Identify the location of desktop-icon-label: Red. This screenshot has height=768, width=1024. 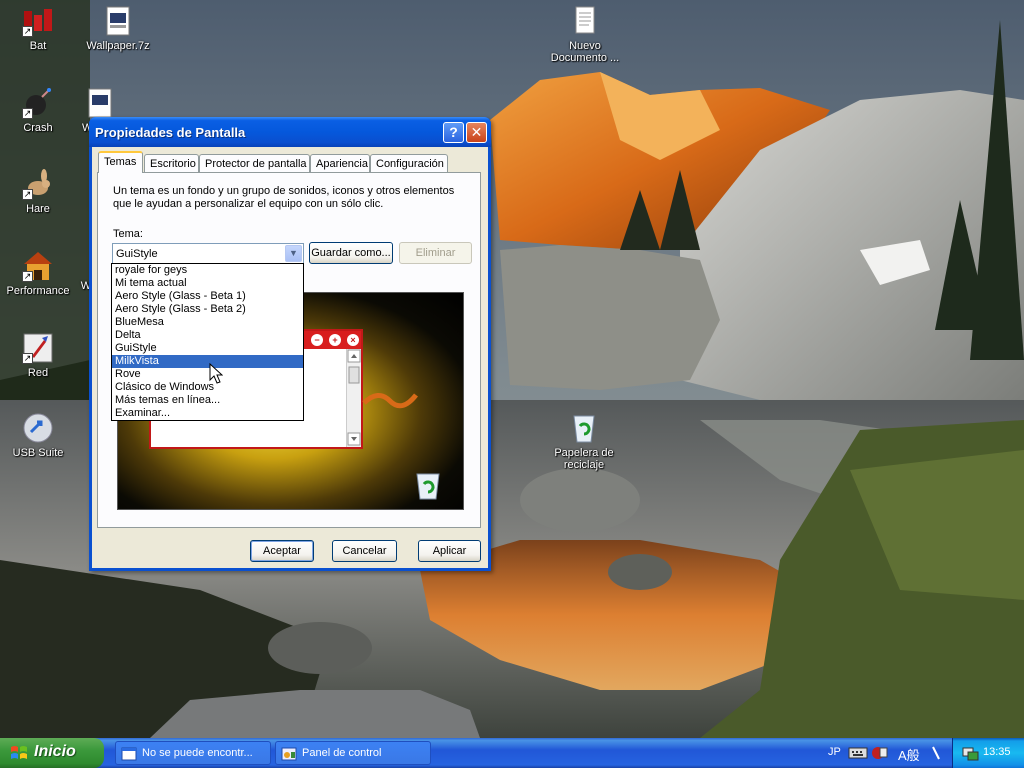
(38, 373).